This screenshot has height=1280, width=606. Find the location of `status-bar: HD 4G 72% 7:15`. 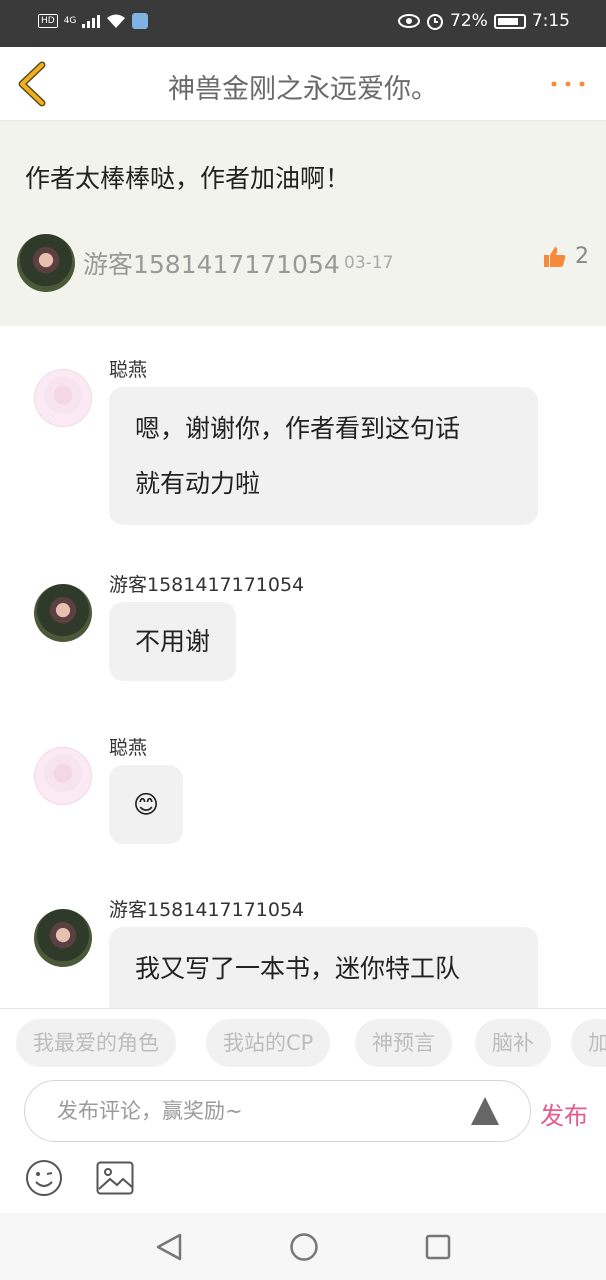

status-bar: HD 4G 72% 7:15 is located at coordinates (303, 23).